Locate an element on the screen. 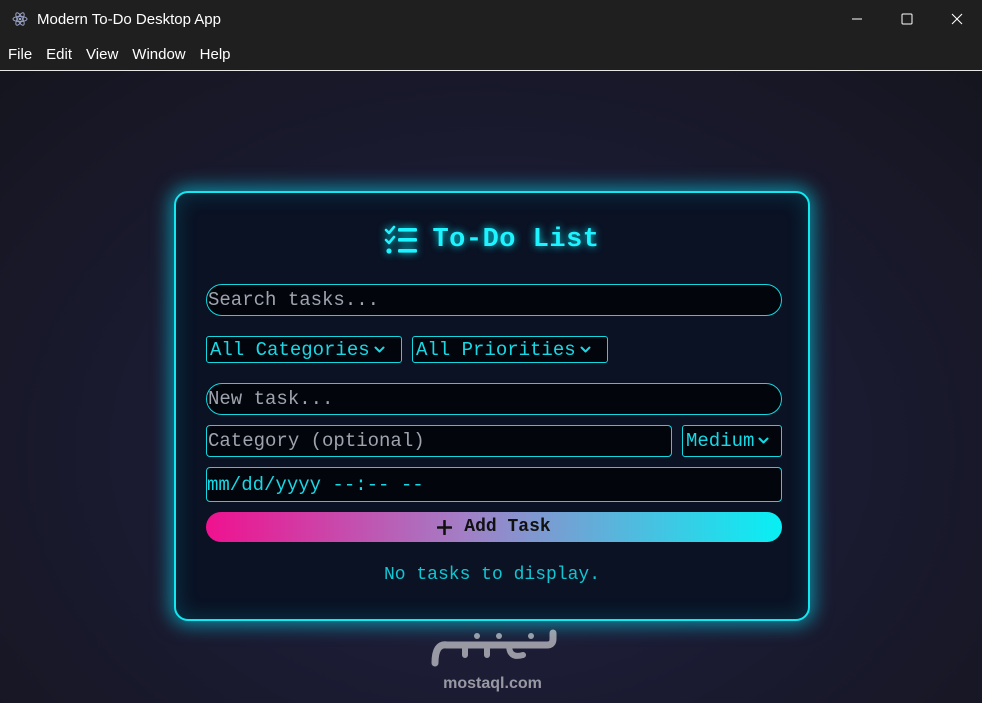  add-task-button: Add Task is located at coordinates (494, 527).